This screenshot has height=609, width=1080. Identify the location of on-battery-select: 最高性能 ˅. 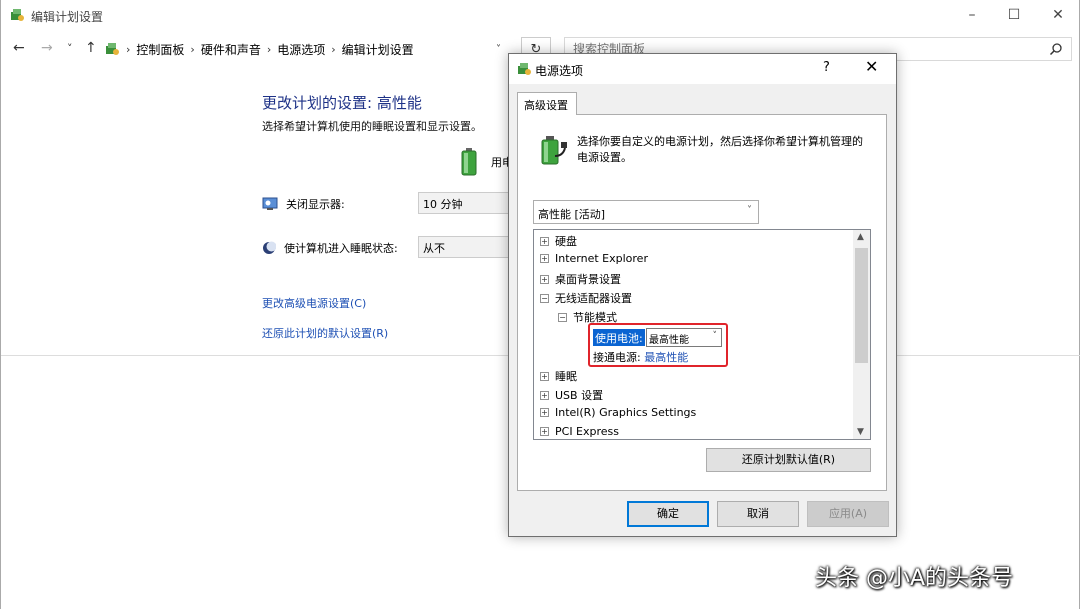
(684, 337).